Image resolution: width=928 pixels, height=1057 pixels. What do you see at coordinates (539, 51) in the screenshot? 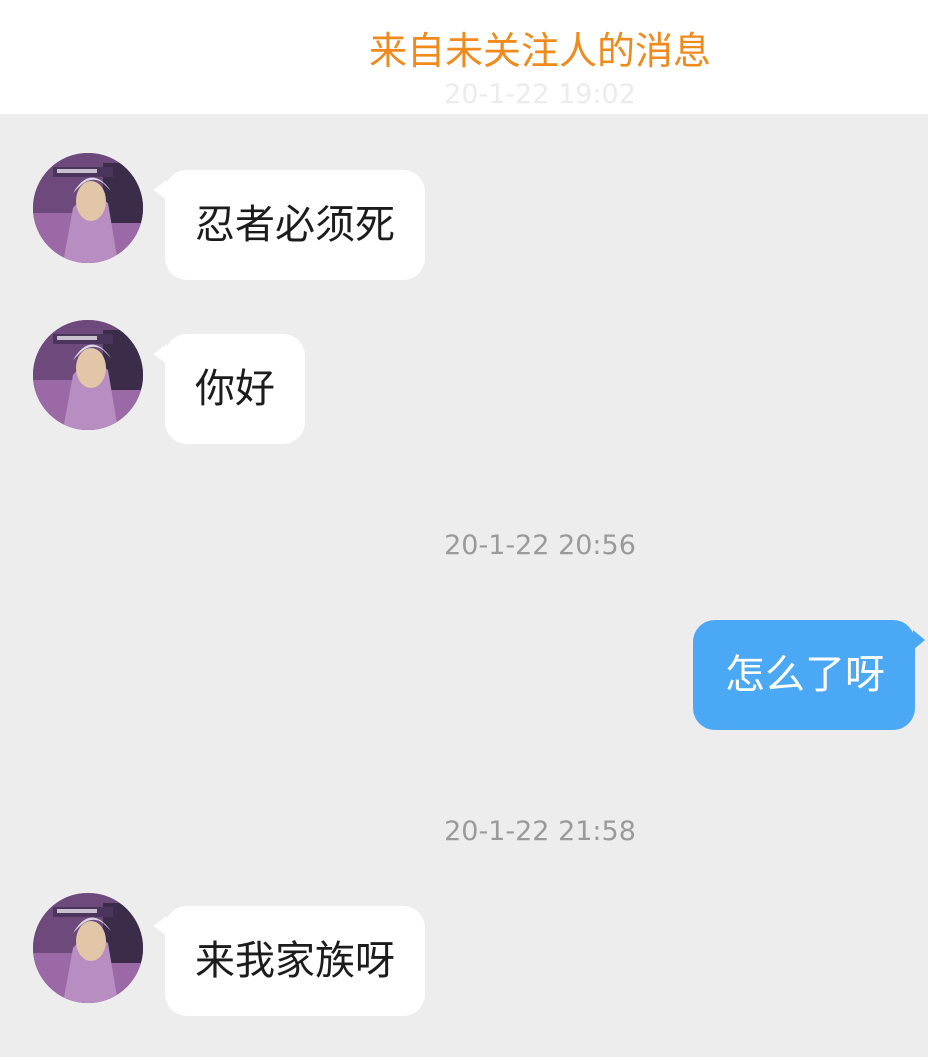
I see `page-title: 来自未关注人的消息` at bounding box center [539, 51].